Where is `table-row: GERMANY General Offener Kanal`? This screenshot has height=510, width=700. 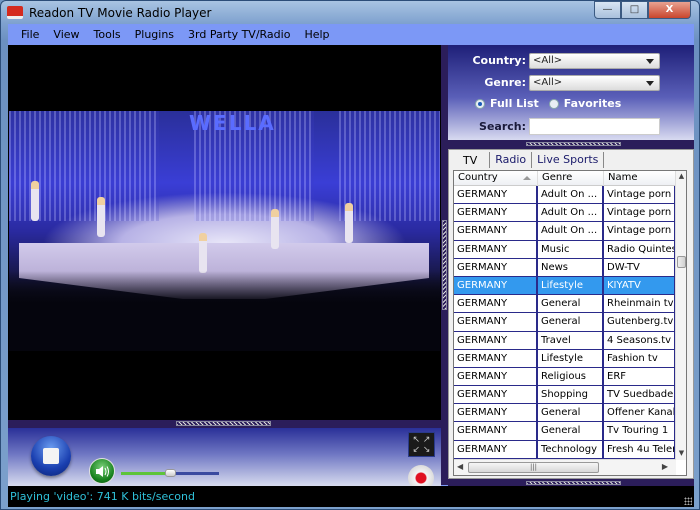 table-row: GERMANY General Offener Kanal is located at coordinates (565, 413).